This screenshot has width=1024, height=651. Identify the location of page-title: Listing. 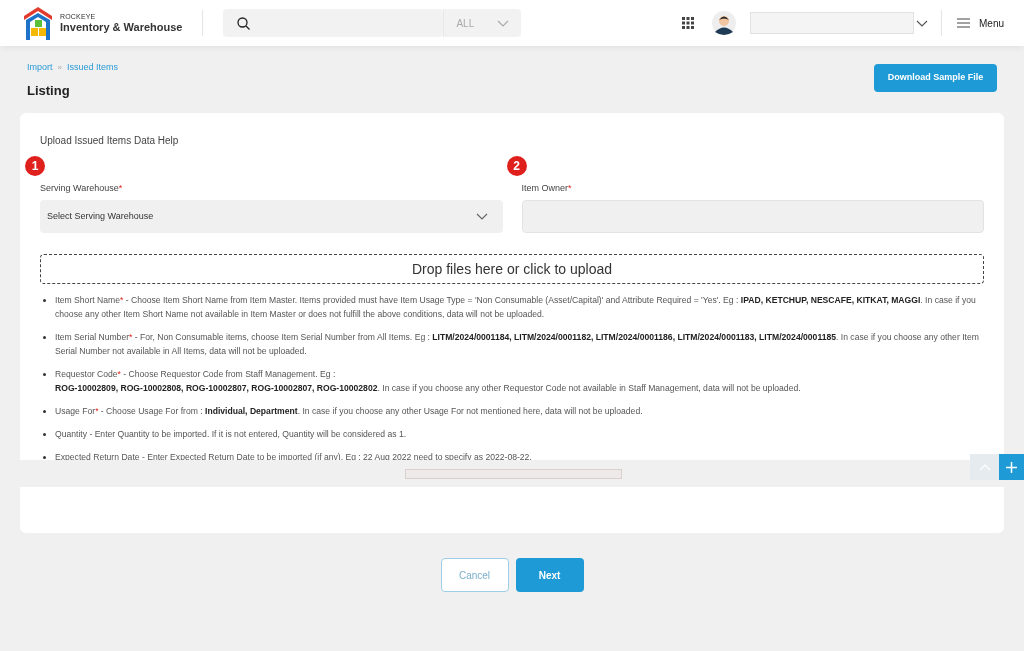
(49, 90).